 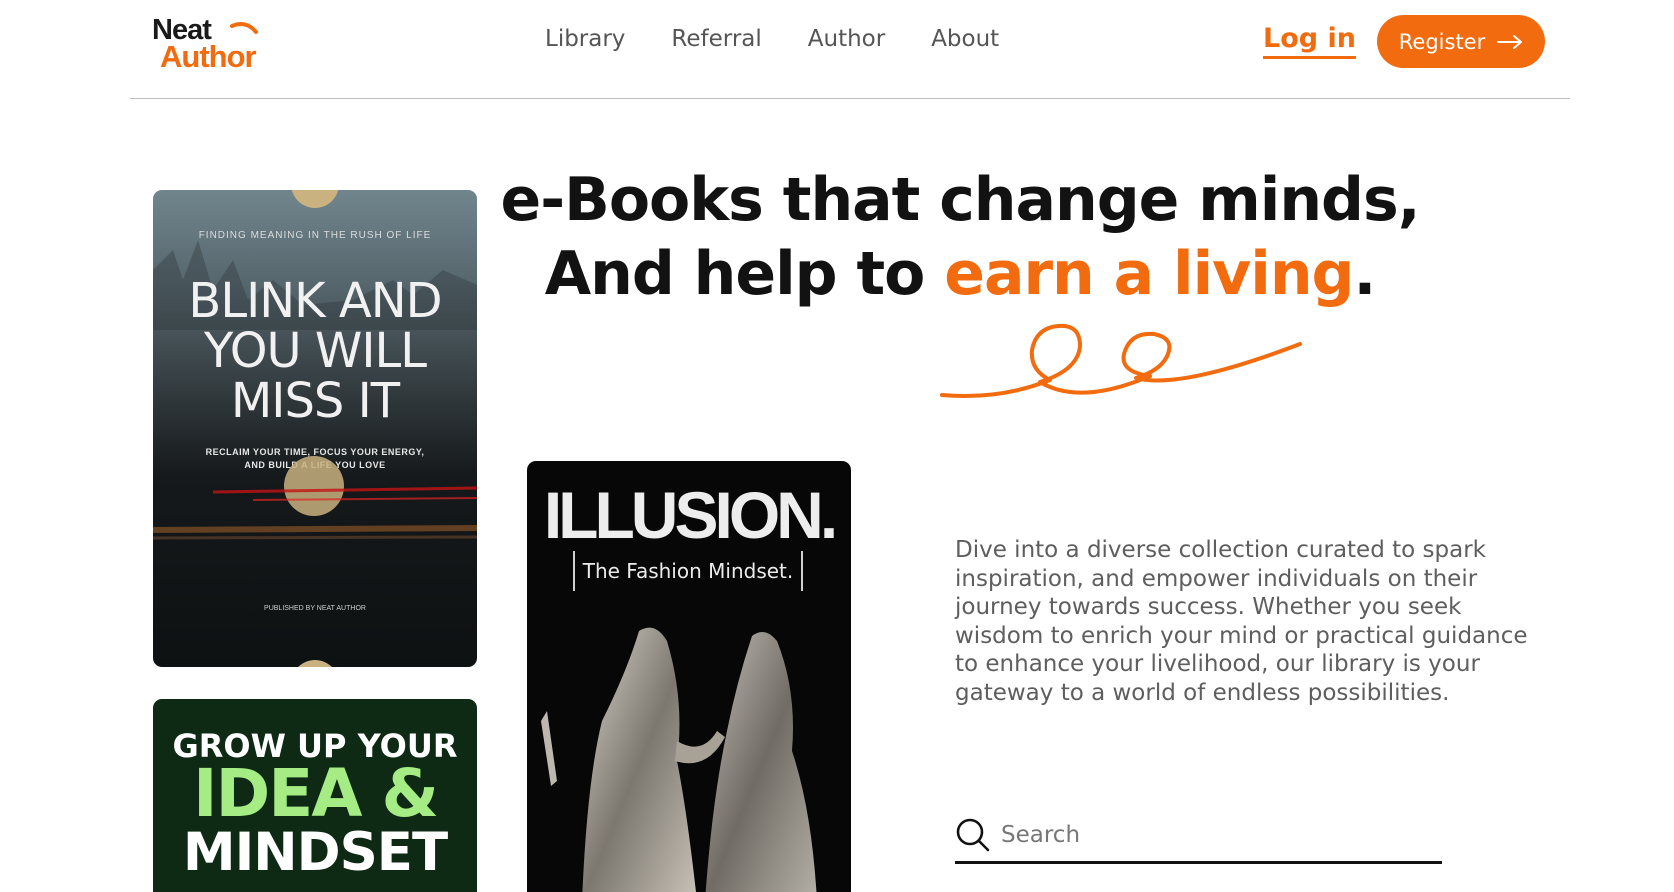 What do you see at coordinates (846, 39) in the screenshot?
I see `nav-author: Author` at bounding box center [846, 39].